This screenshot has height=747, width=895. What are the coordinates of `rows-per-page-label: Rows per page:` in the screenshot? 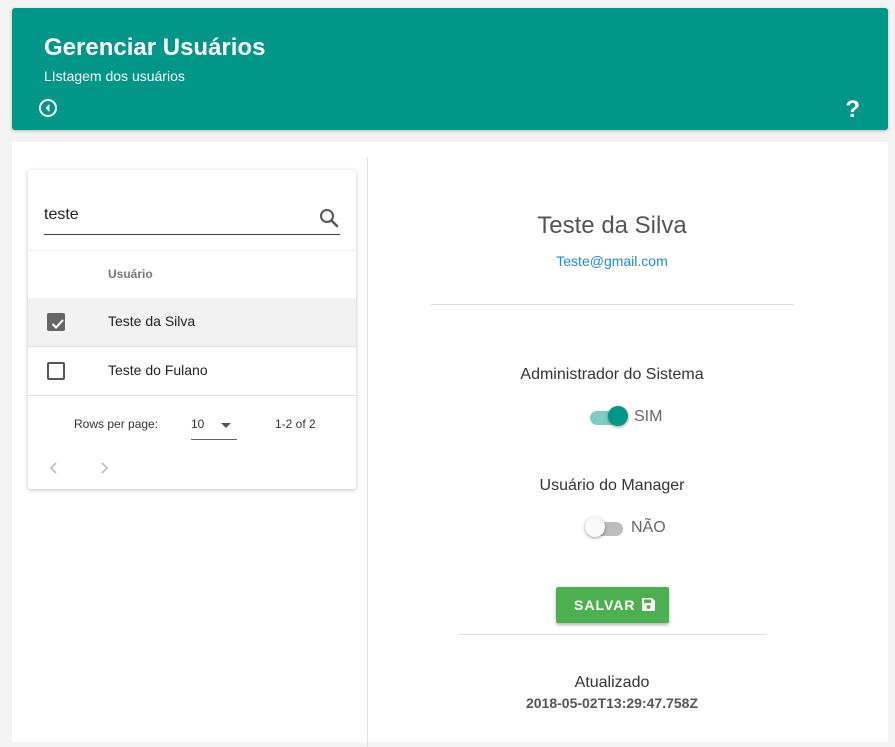 It's located at (116, 424).